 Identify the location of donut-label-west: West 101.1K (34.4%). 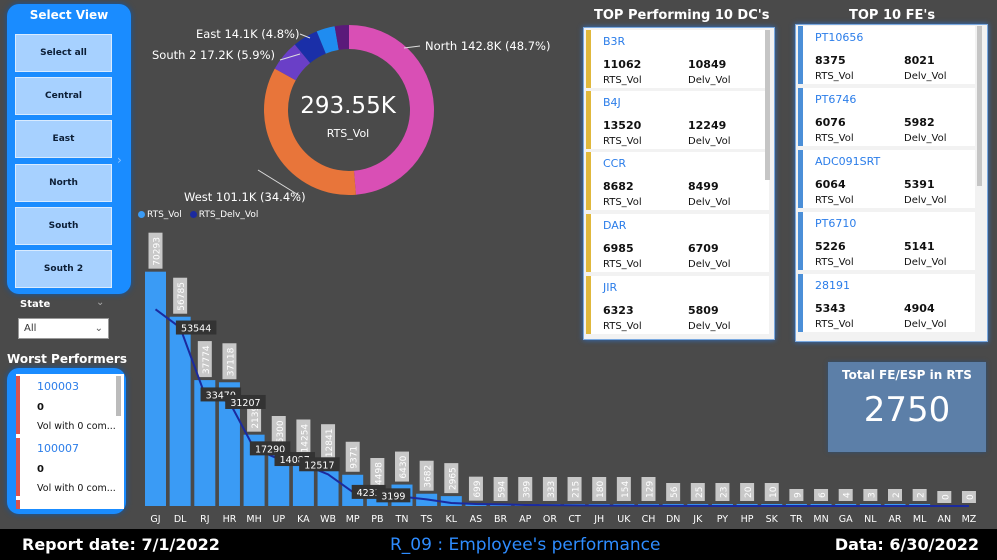
(245, 197).